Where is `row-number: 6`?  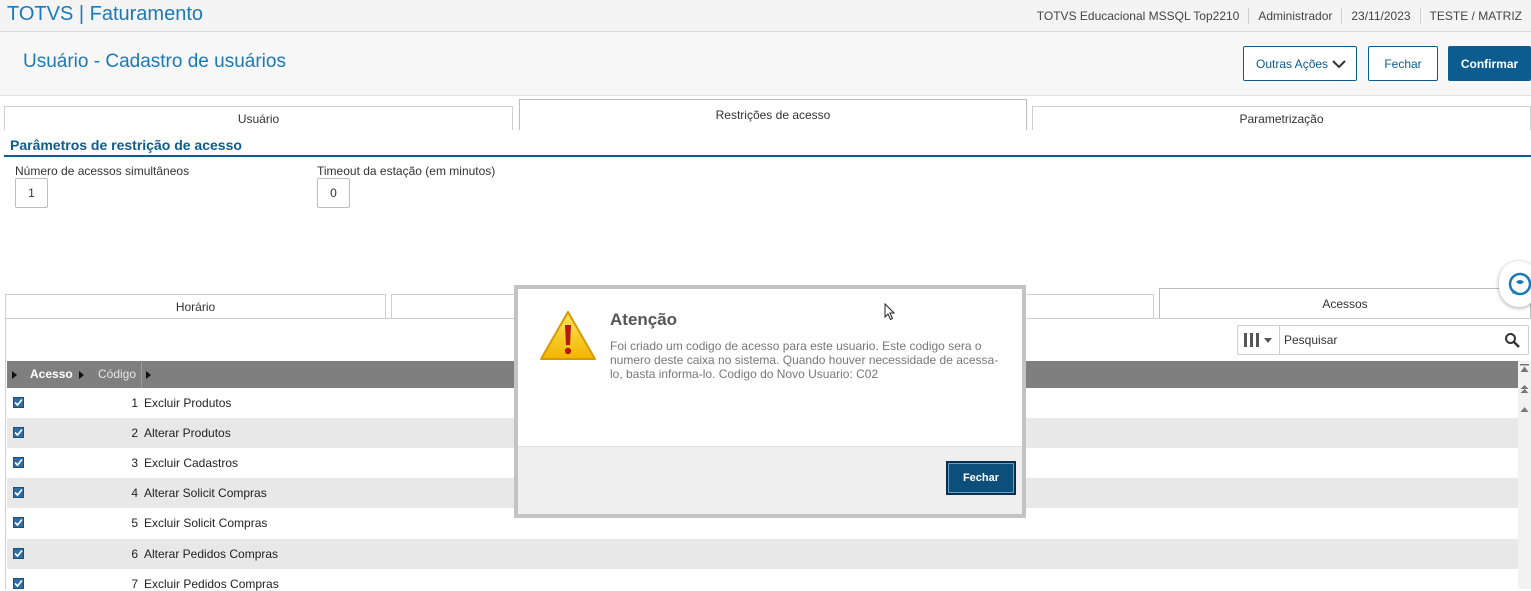 row-number: 6 is located at coordinates (134, 554).